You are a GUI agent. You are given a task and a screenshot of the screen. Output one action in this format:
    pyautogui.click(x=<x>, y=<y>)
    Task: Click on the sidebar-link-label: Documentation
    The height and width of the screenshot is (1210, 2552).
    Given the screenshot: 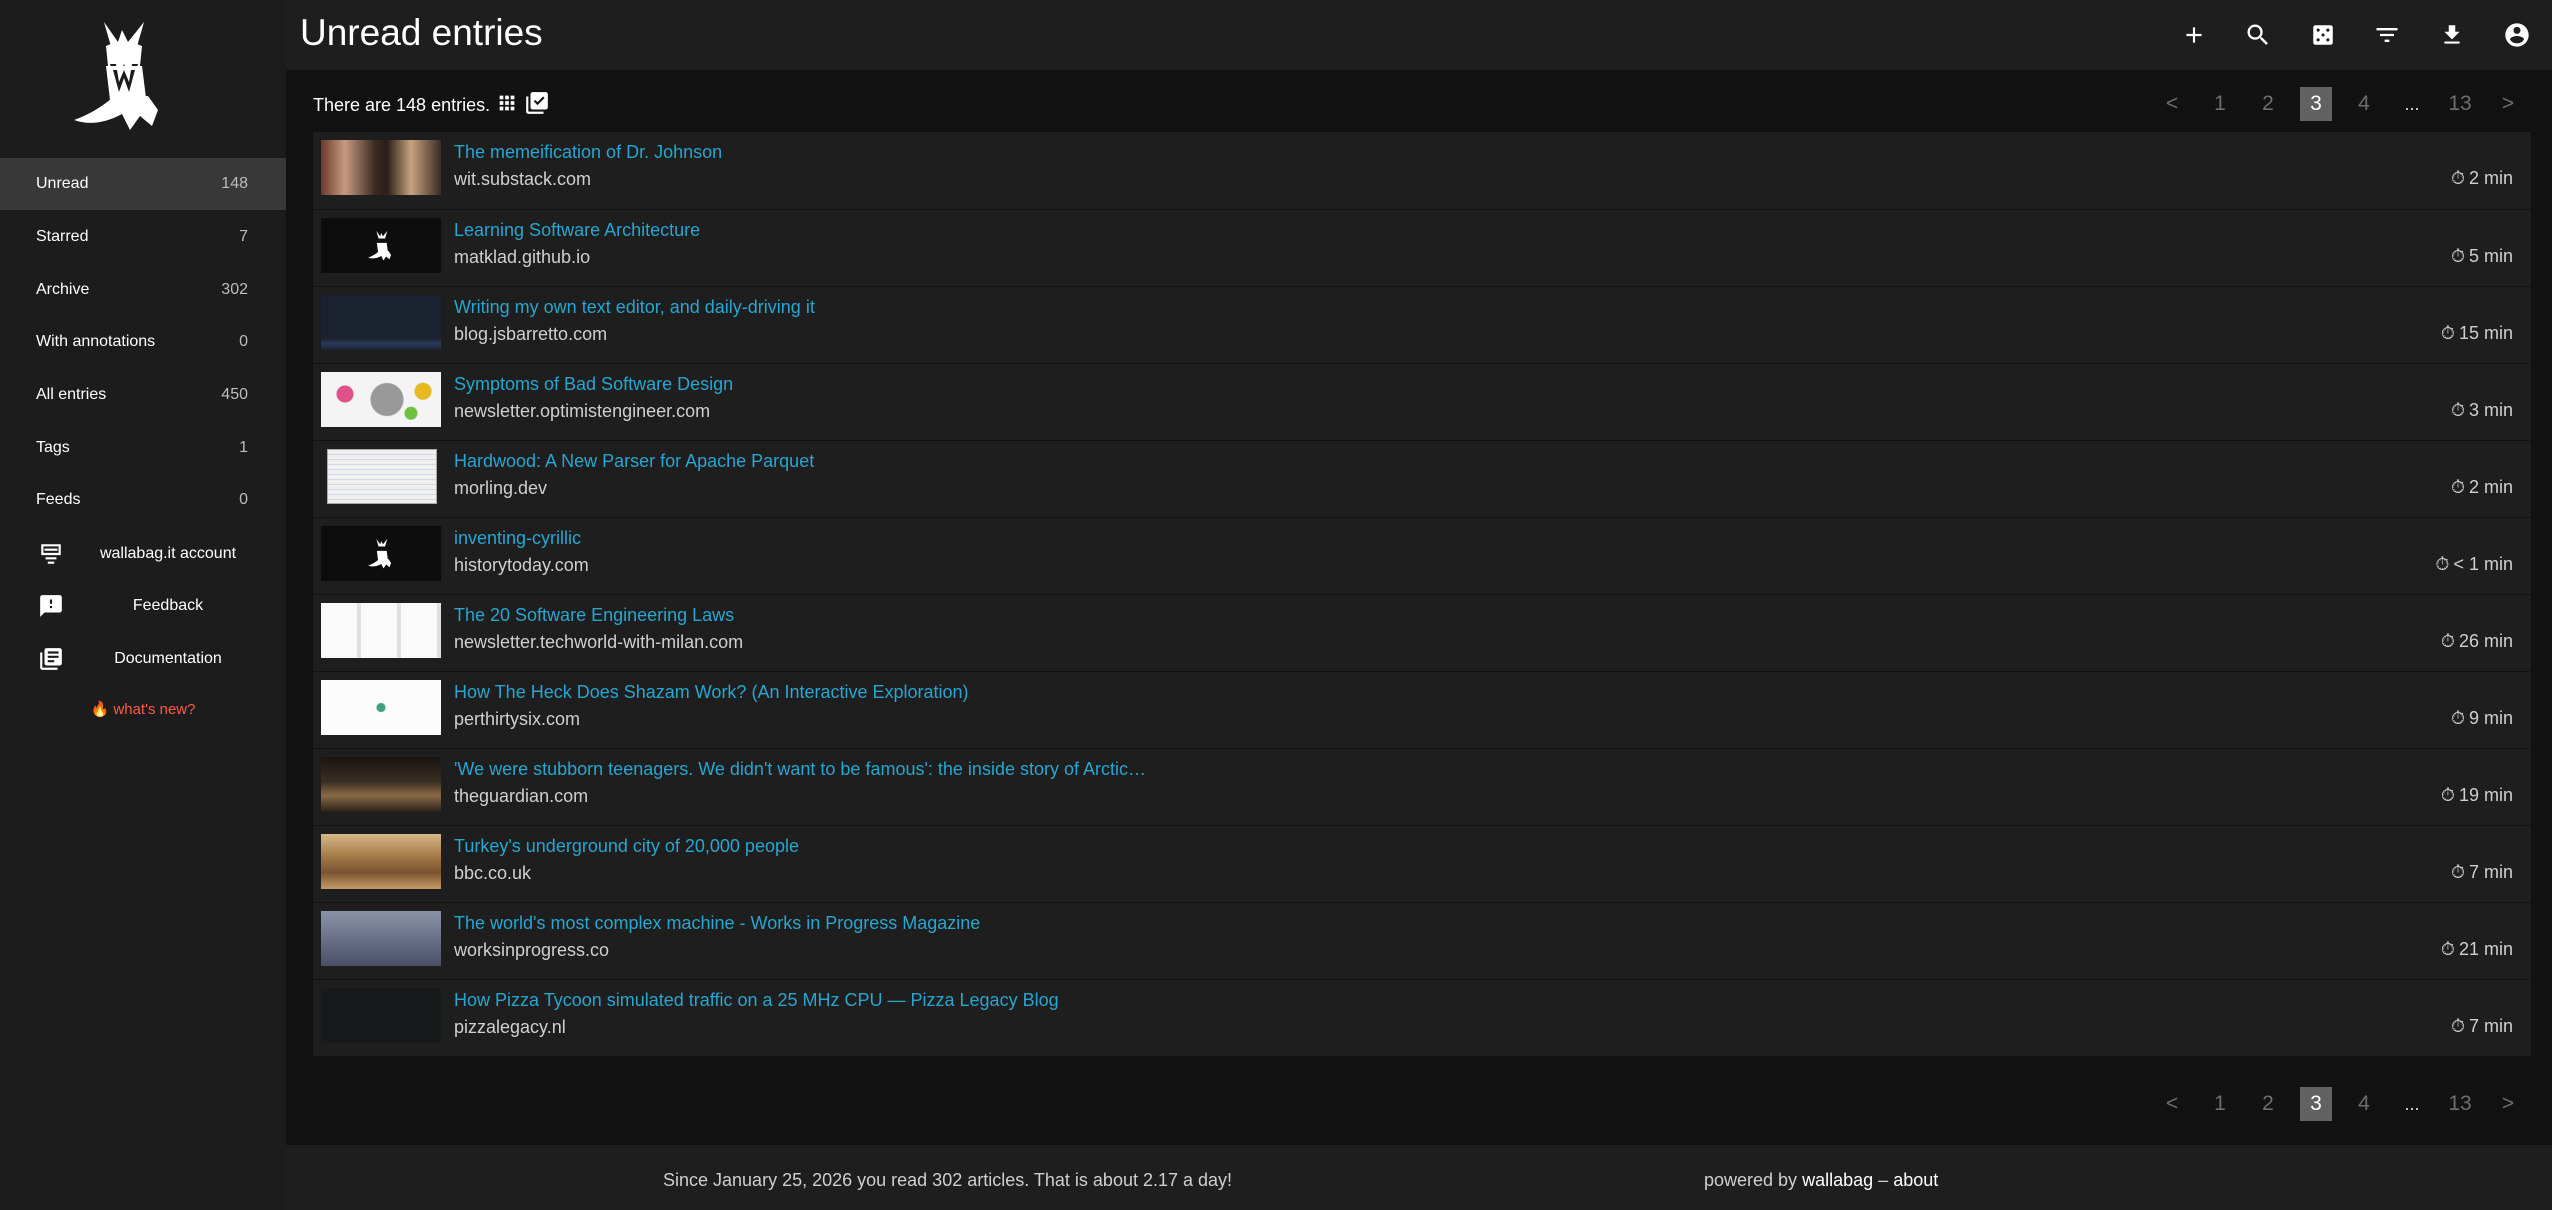 What is the action you would take?
    pyautogui.click(x=168, y=658)
    